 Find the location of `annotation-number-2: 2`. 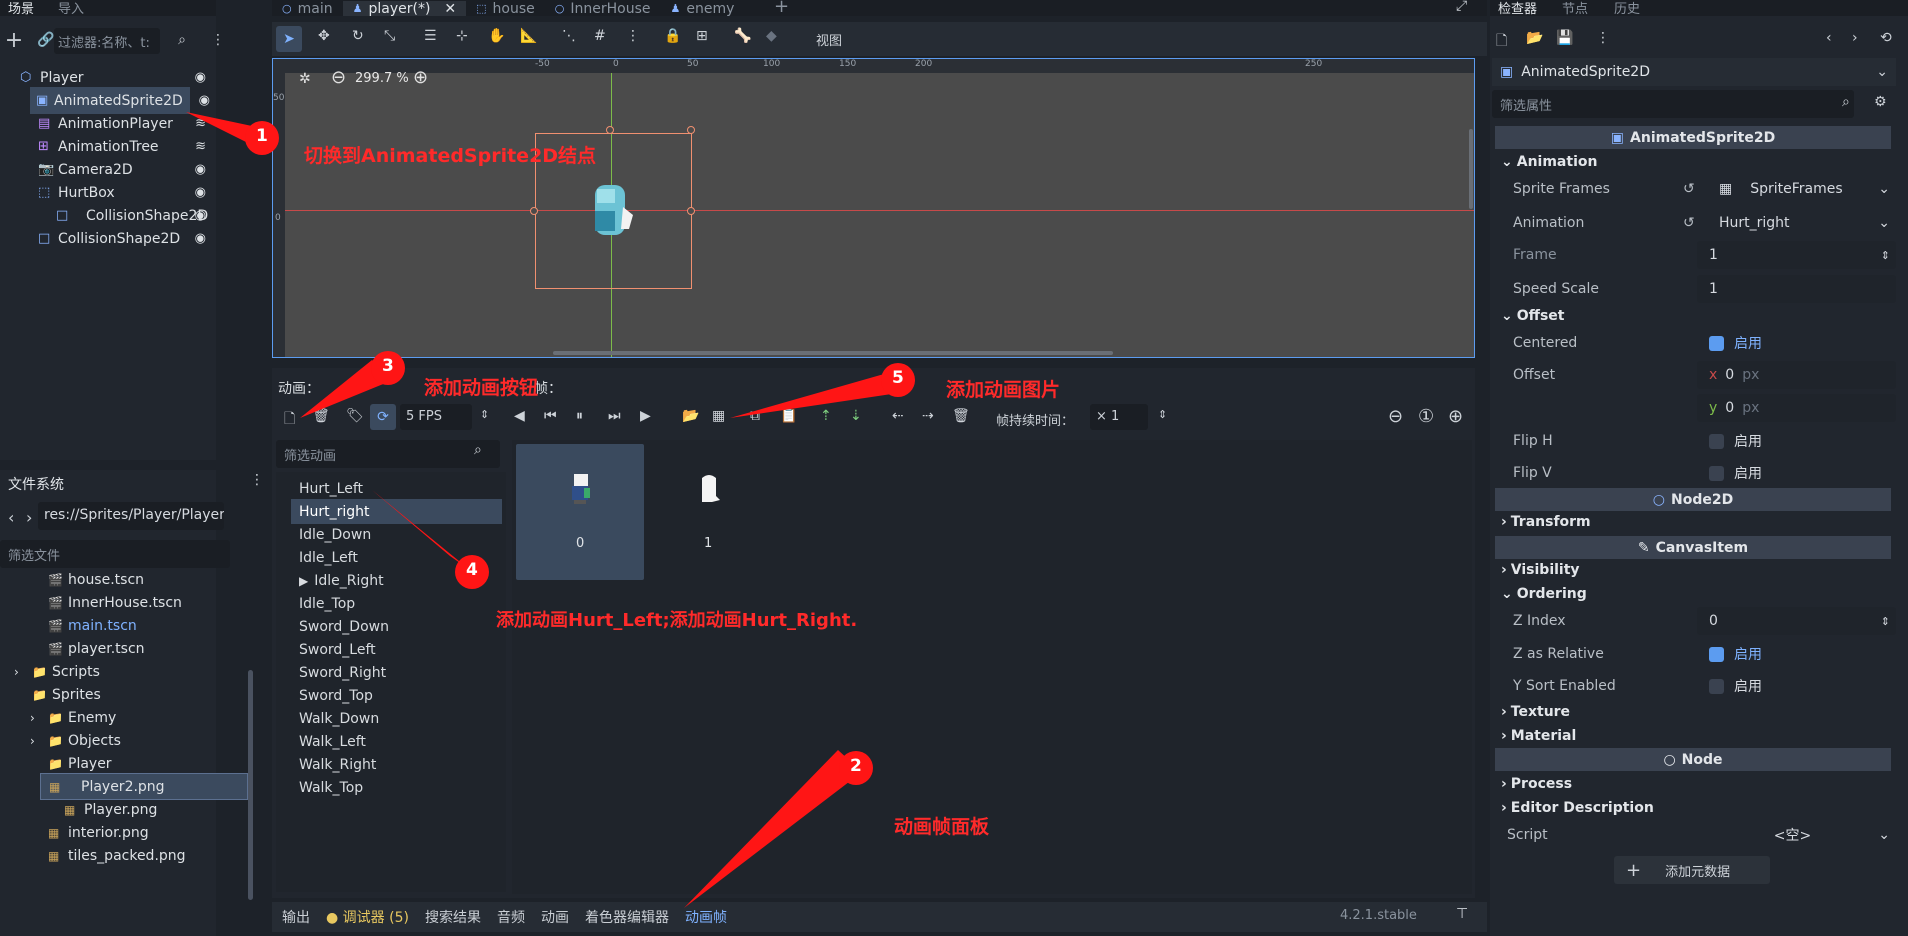

annotation-number-2: 2 is located at coordinates (856, 766).